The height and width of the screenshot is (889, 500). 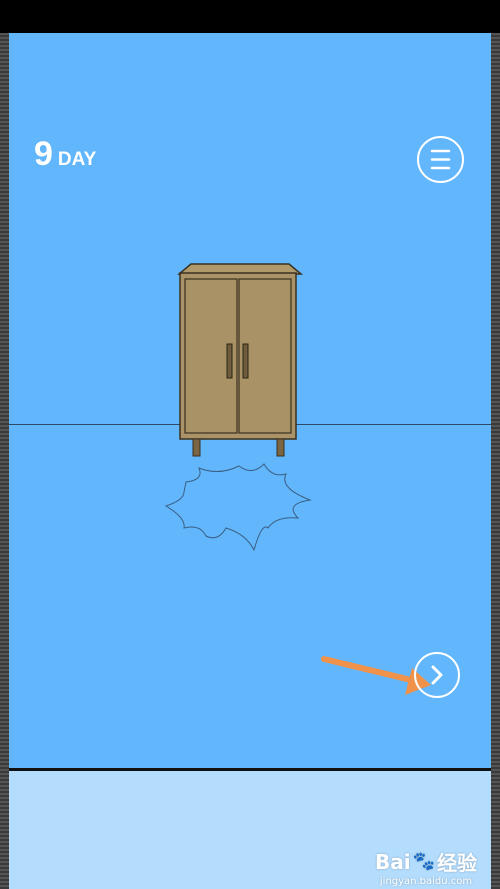 I want to click on left-border, so click(x=4, y=461).